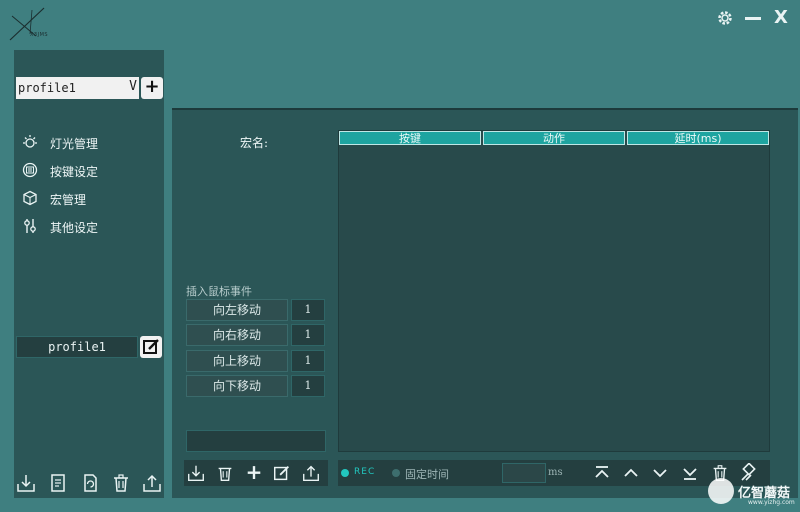  I want to click on minimize-icon, so click(753, 18).